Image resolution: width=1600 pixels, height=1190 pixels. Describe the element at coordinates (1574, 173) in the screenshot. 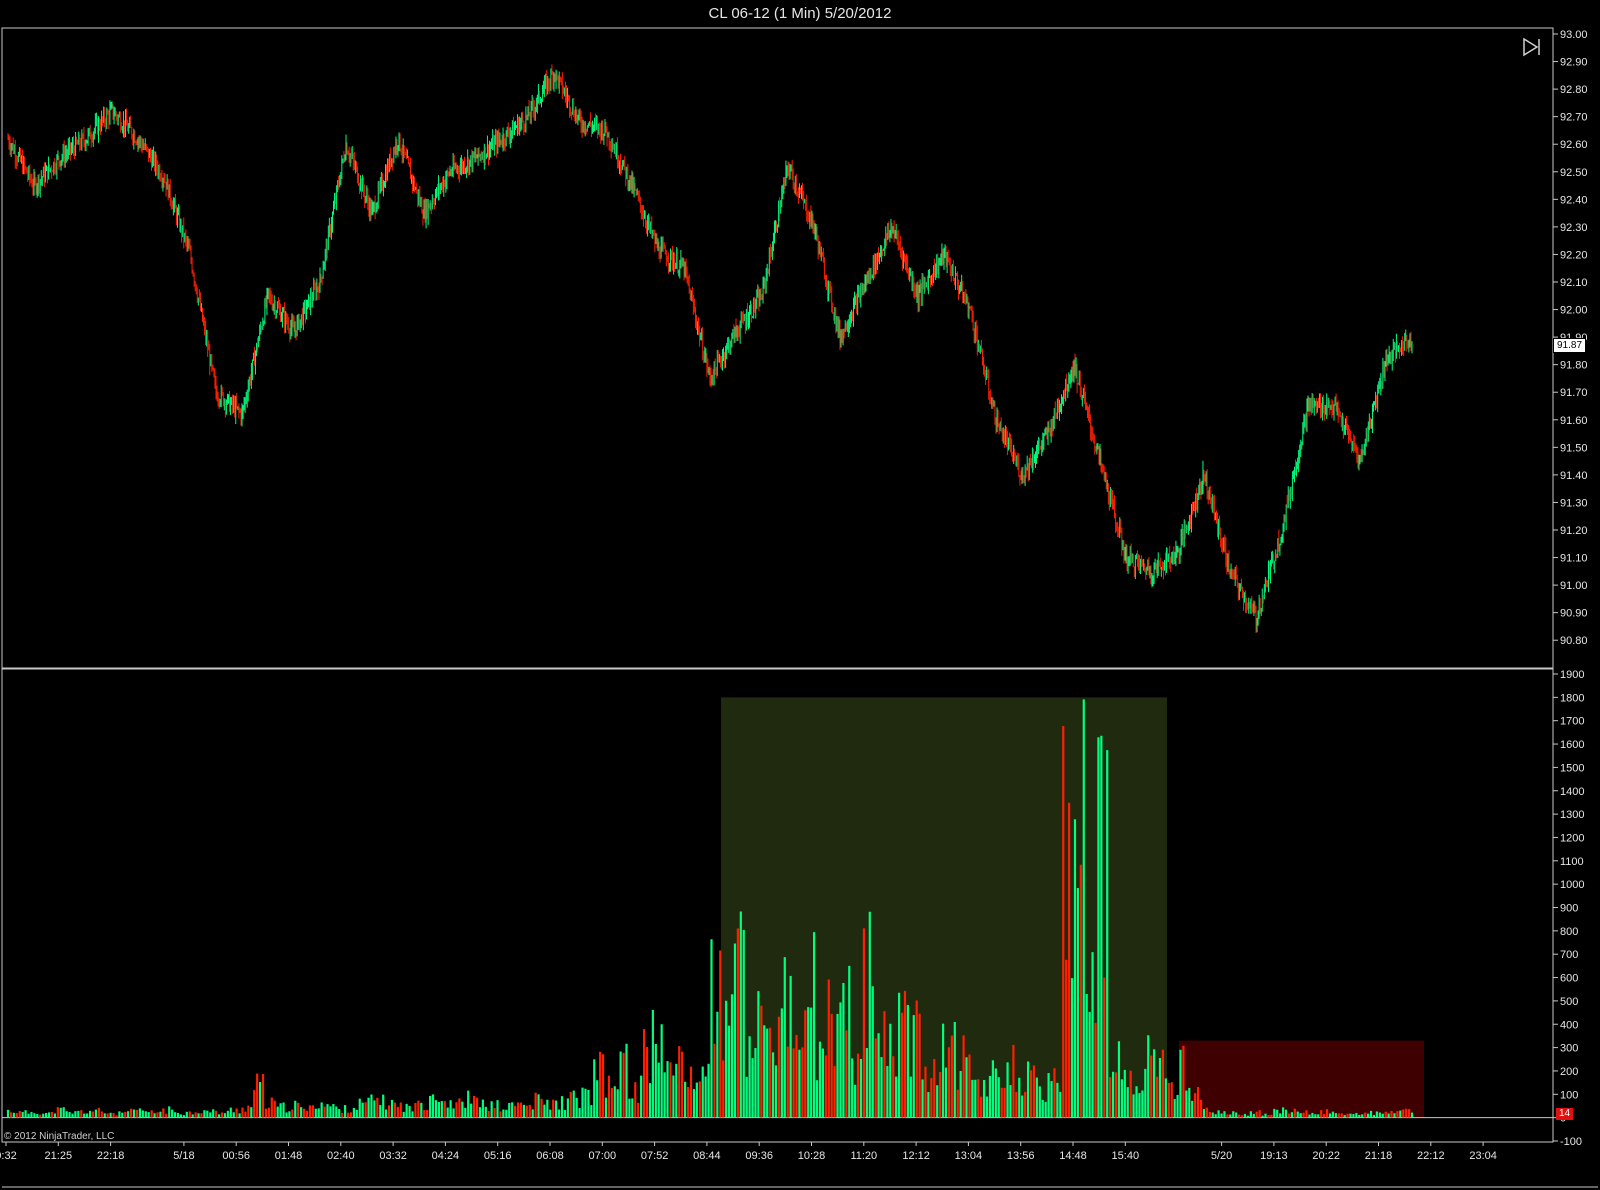

I see `price-y-tick-label: 92.50` at that location.